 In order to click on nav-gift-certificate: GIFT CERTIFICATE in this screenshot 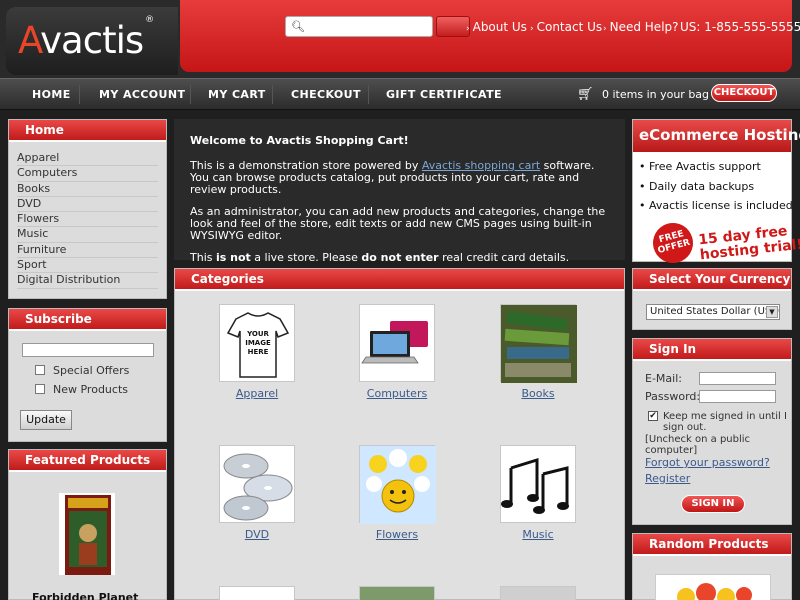, I will do `click(444, 94)`.